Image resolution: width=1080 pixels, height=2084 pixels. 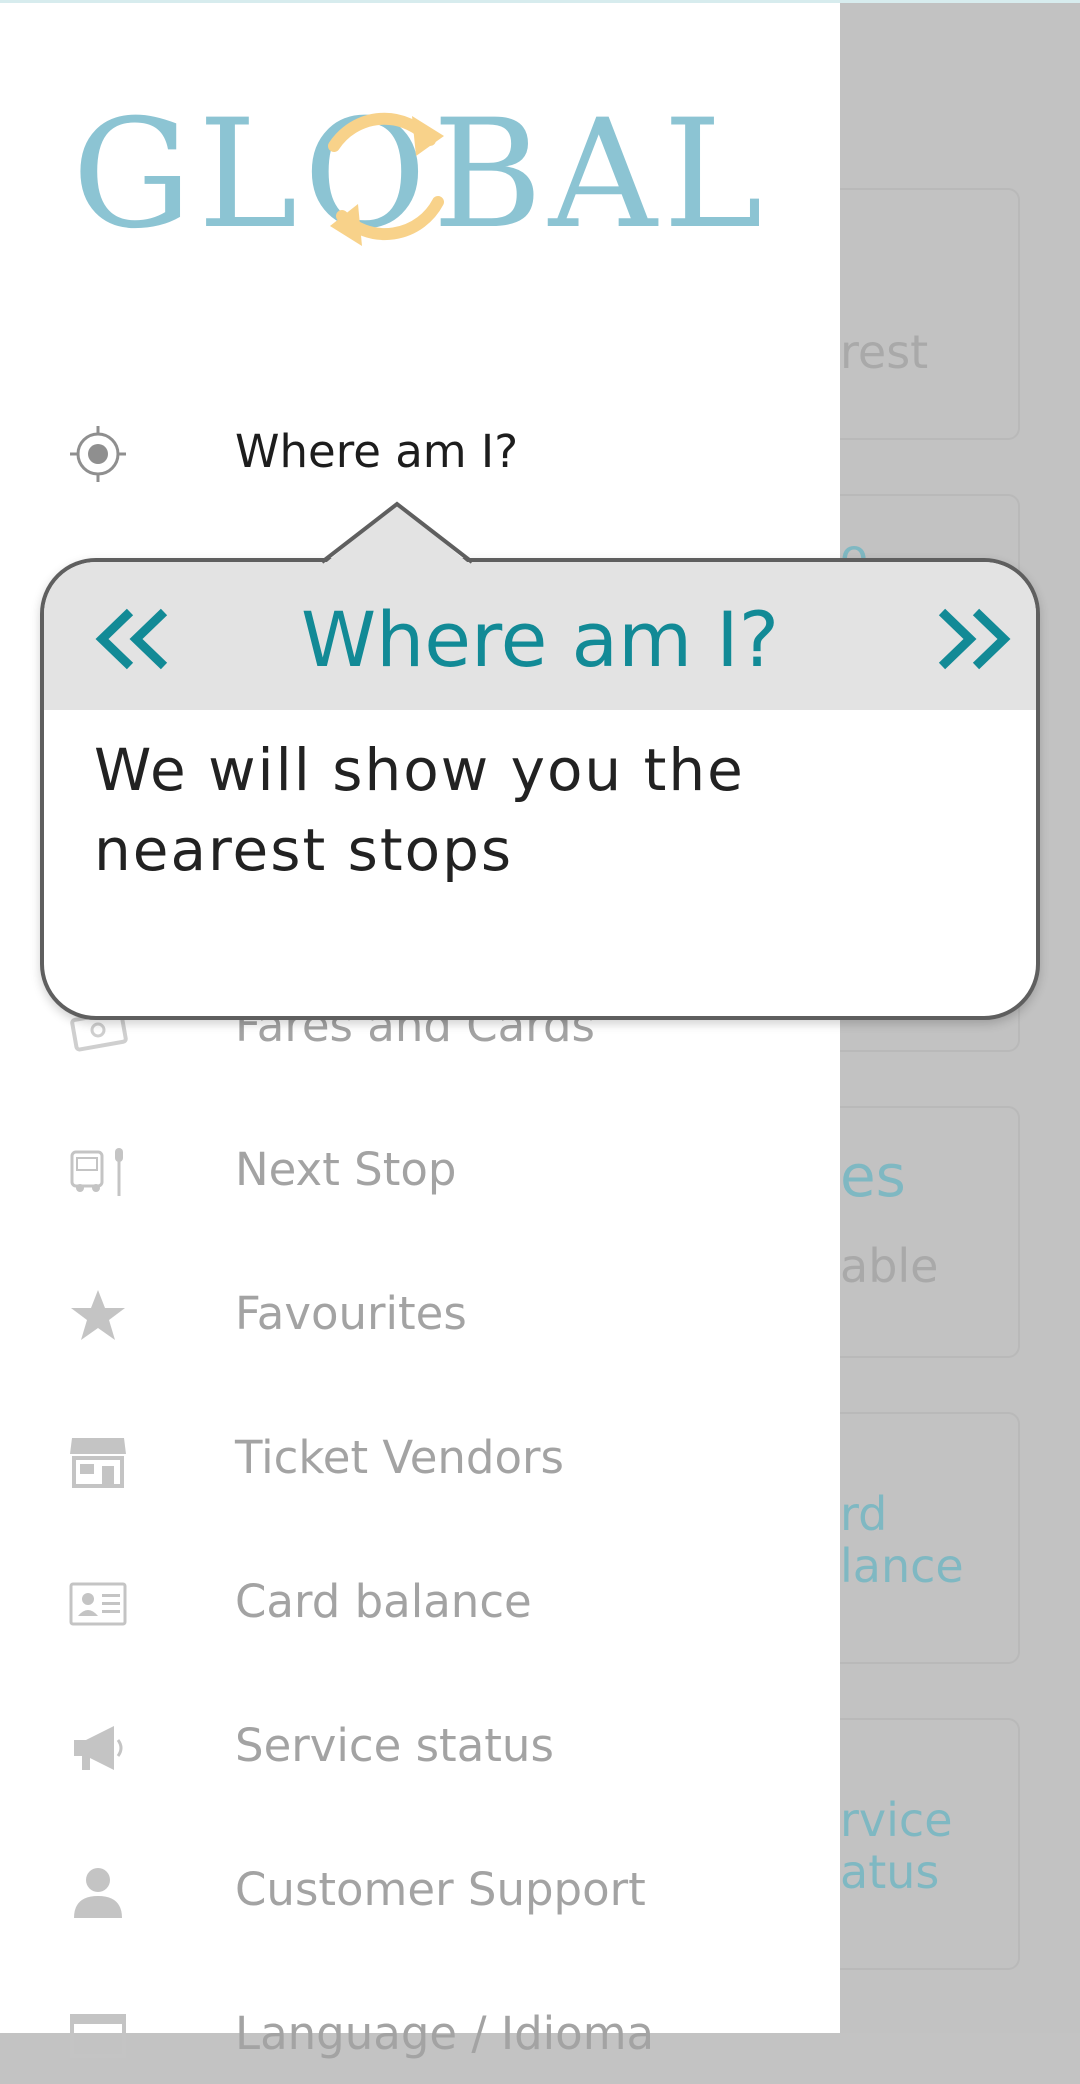 What do you see at coordinates (399, 1457) in the screenshot?
I see `menu-item-label: Ticket Vendors` at bounding box center [399, 1457].